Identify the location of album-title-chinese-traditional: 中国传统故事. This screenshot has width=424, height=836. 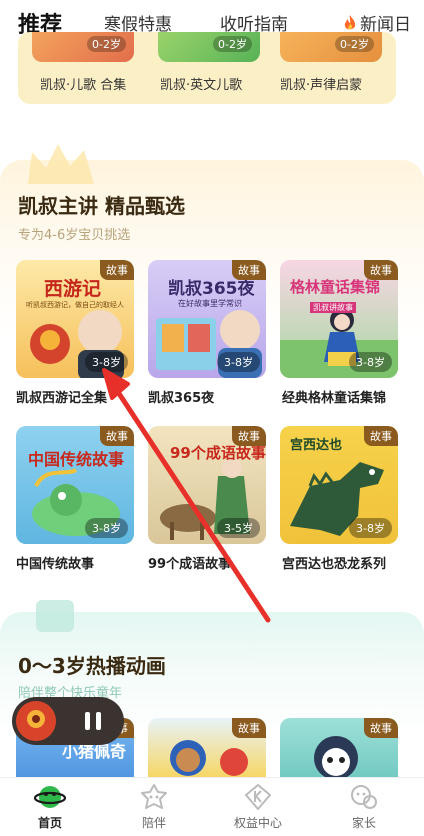
(55, 562).